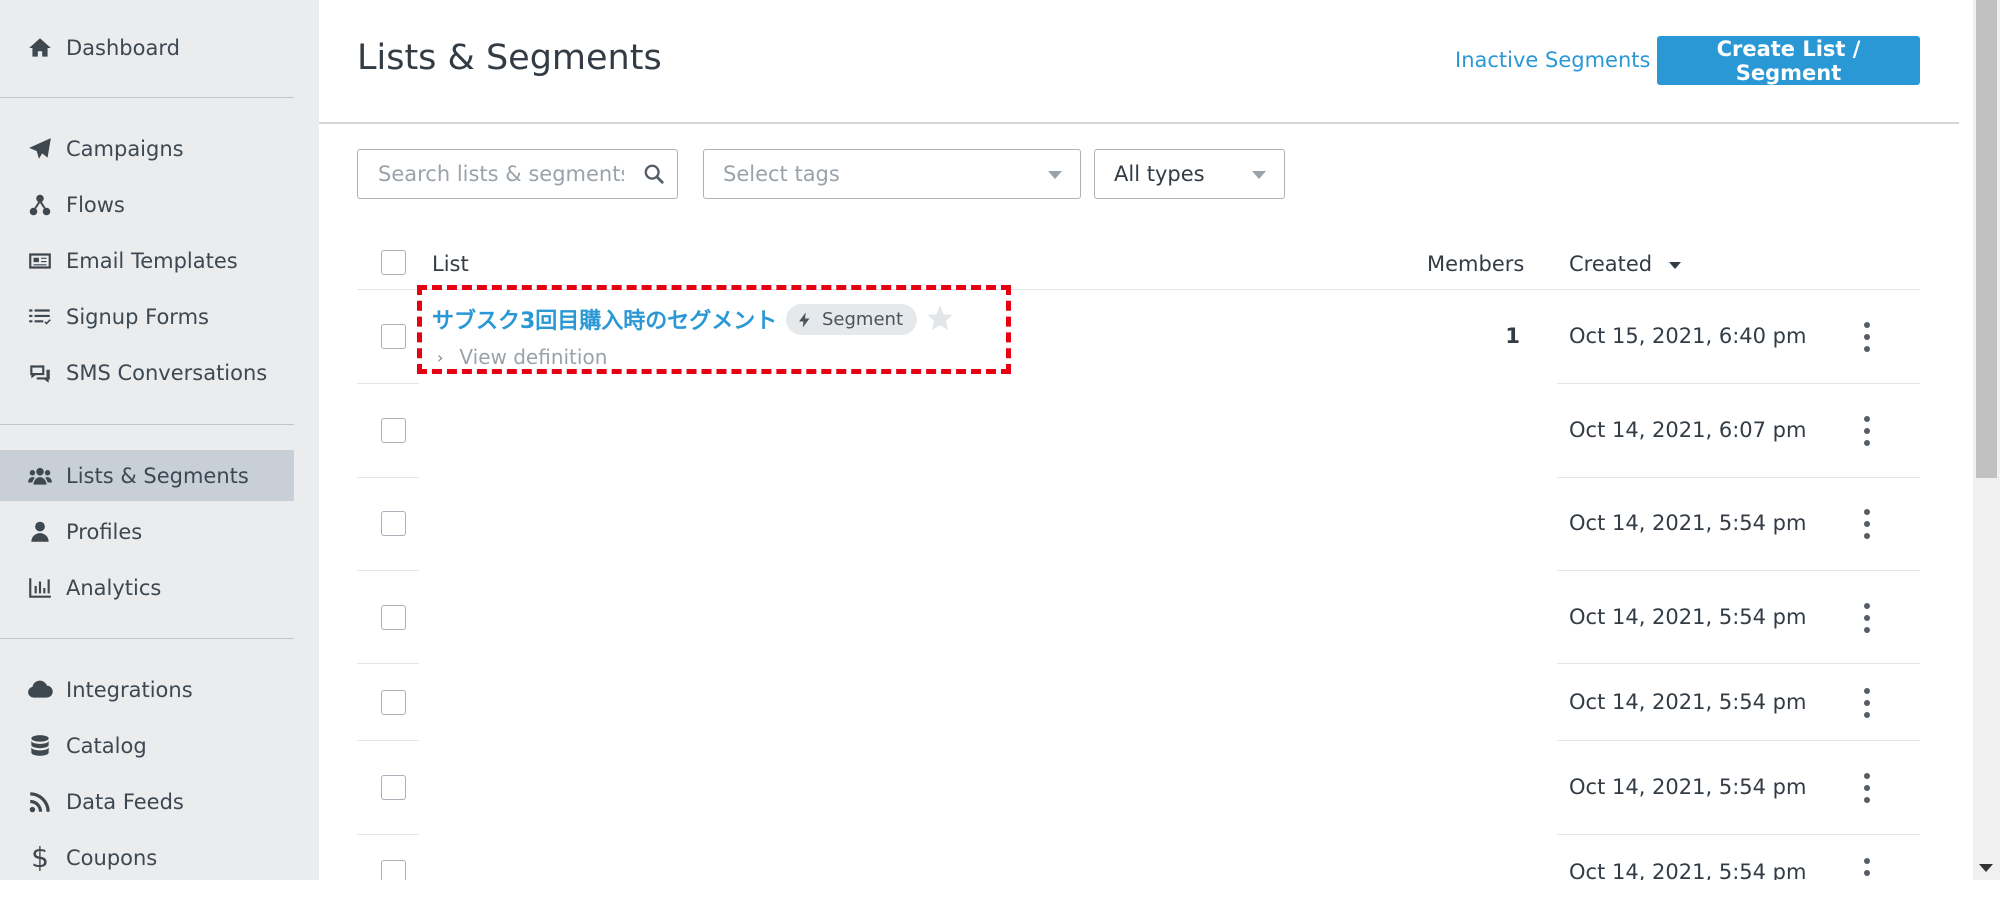 Image resolution: width=2000 pixels, height=918 pixels. Describe the element at coordinates (123, 47) in the screenshot. I see `sidebar-item-label: Dashboard` at that location.